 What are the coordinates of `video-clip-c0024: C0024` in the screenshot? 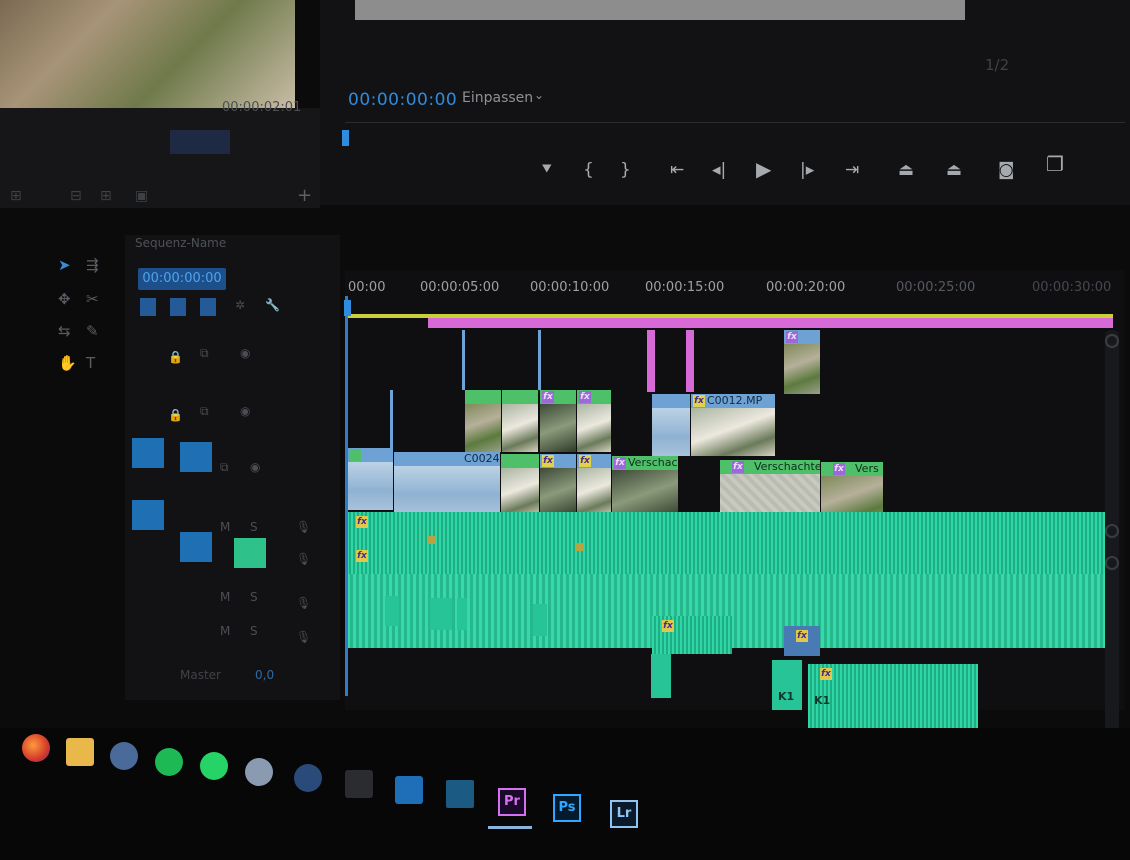 It's located at (447, 483).